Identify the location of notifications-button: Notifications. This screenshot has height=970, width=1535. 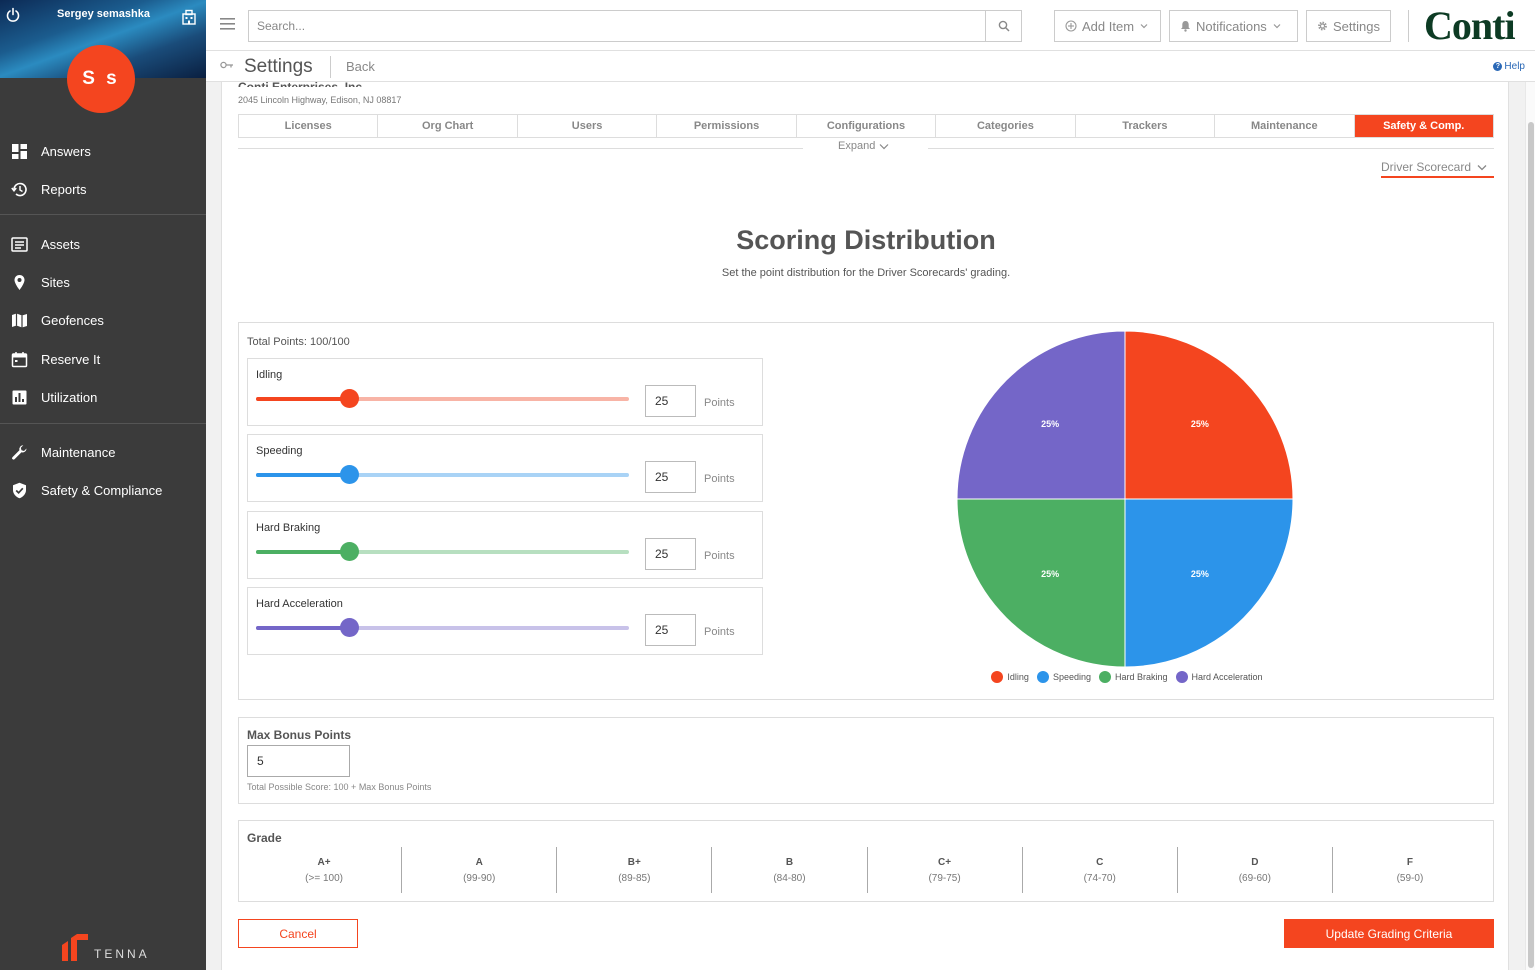
(1233, 26).